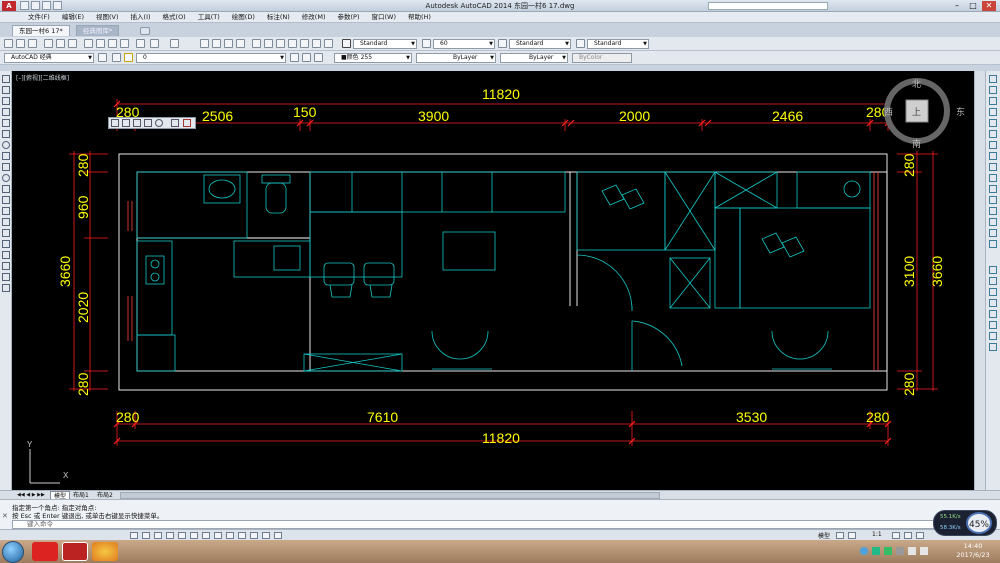 The image size is (1000, 563). I want to click on quick-view-layouts-icon, so click(840, 535).